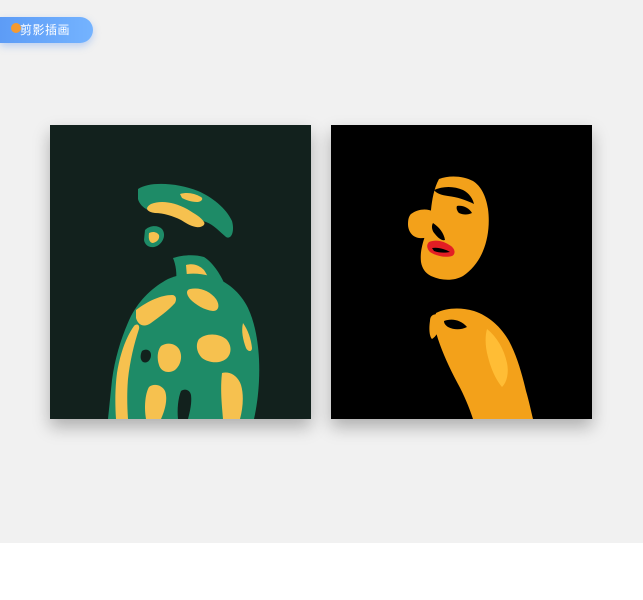 The image size is (643, 600). I want to click on category-tag: 剪影插画, so click(46, 30).